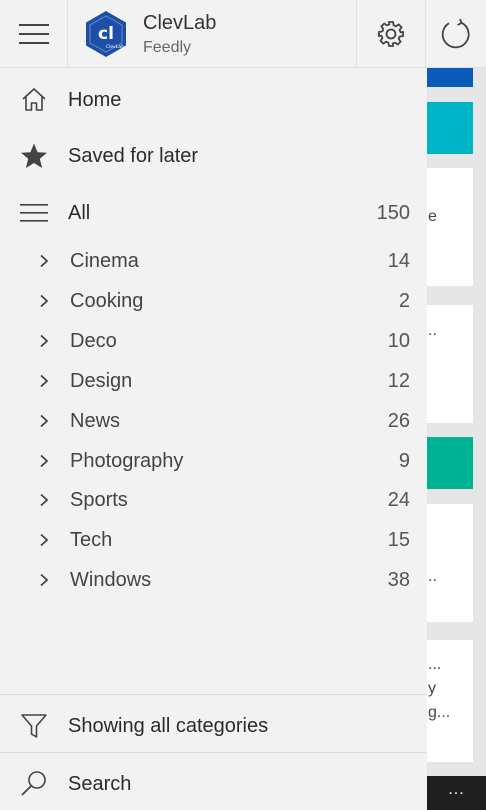 This screenshot has height=810, width=486. Describe the element at coordinates (398, 260) in the screenshot. I see `unread-count: 14` at that location.